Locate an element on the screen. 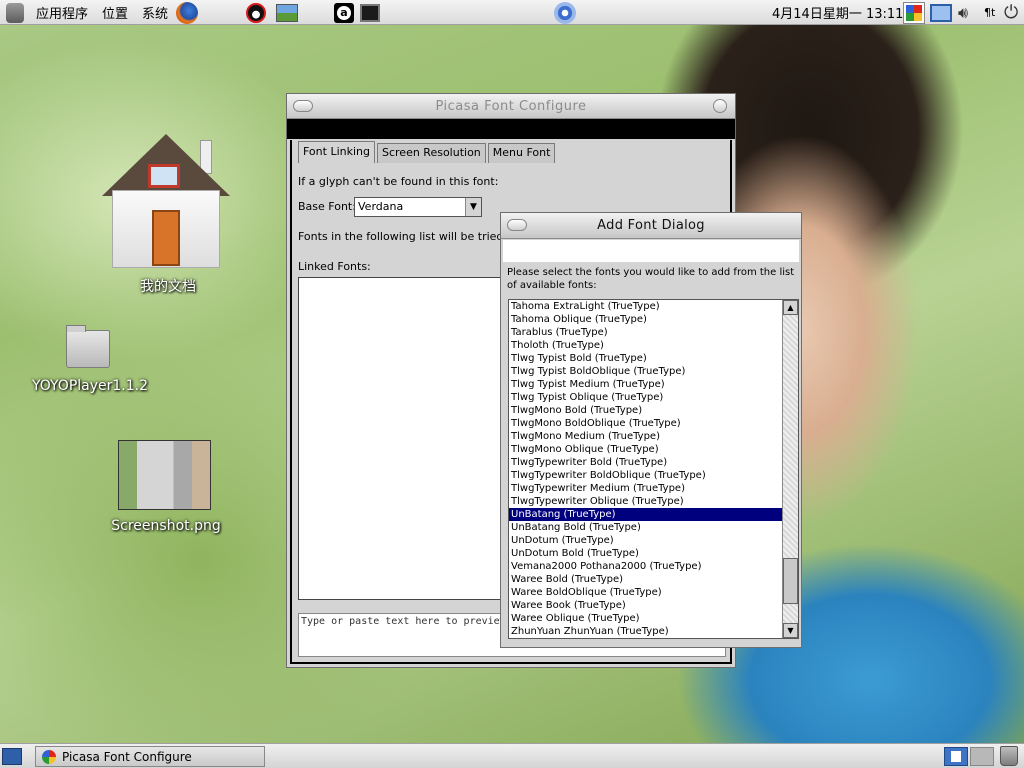 The width and height of the screenshot is (1024, 768). font-list-item: Waree BoldOblique (TrueType) is located at coordinates (646, 592).